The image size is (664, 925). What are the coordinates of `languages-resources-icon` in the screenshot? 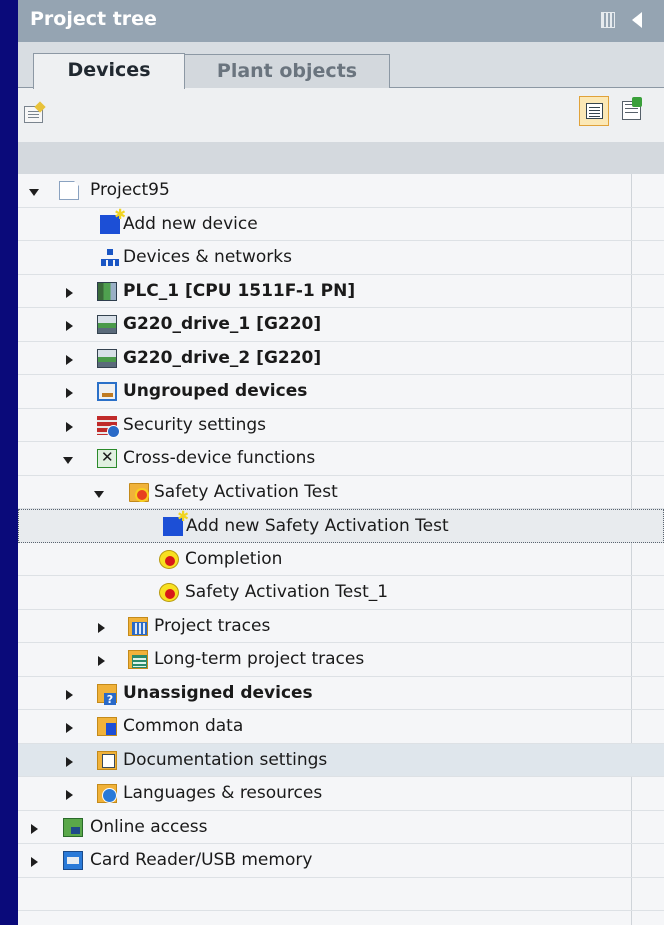 It's located at (107, 793).